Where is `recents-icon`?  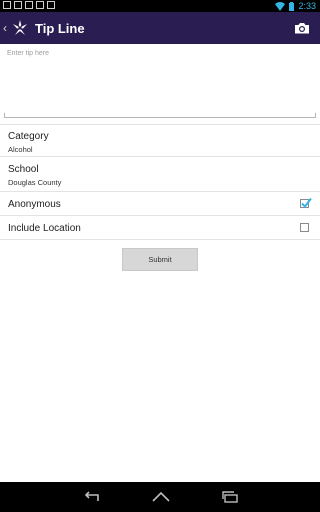 recents-icon is located at coordinates (230, 497).